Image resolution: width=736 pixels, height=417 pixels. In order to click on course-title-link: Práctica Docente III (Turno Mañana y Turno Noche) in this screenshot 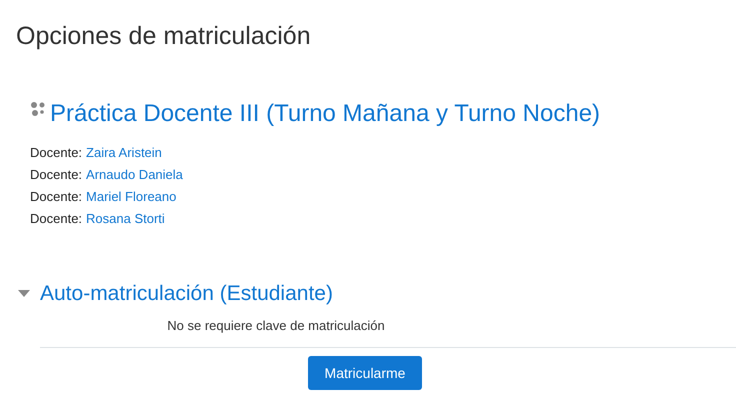, I will do `click(325, 114)`.